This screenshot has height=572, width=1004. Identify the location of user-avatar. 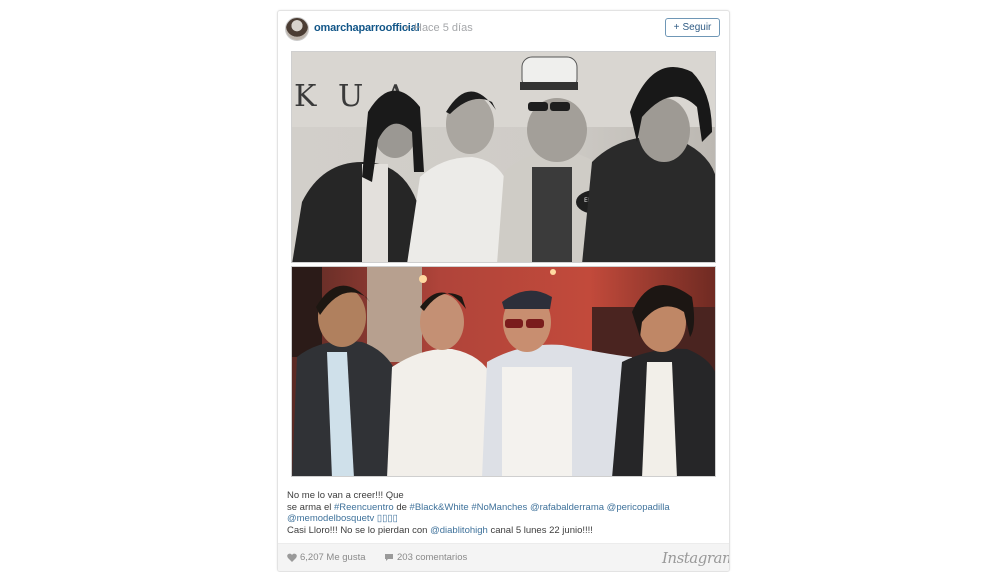
(297, 29).